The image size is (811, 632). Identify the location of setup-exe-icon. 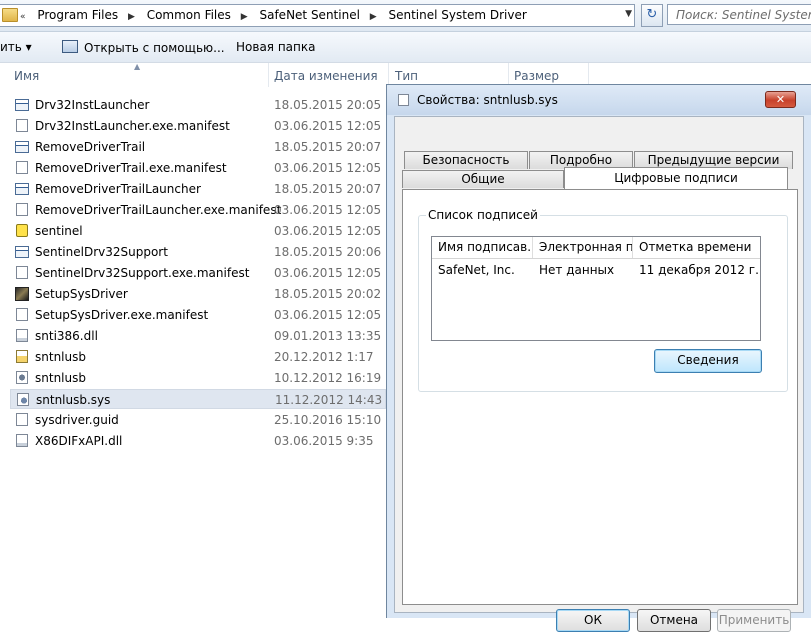
(22, 294).